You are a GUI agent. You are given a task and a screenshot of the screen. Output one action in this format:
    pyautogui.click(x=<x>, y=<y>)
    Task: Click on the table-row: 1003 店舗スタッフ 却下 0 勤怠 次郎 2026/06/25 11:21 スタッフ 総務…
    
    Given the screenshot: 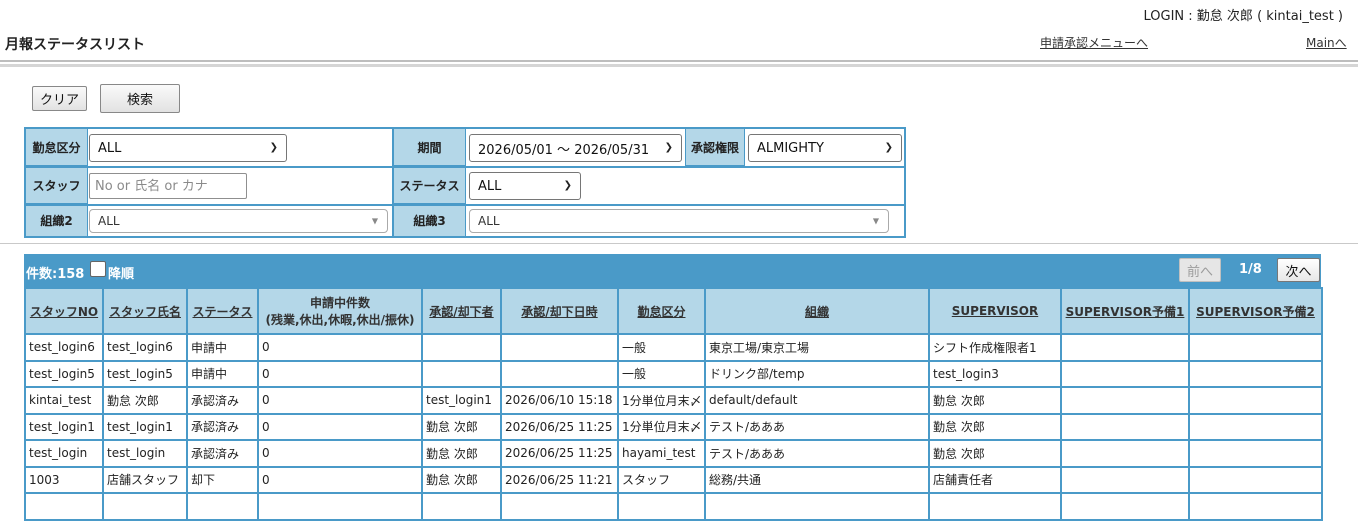 What is the action you would take?
    pyautogui.click(x=673, y=479)
    